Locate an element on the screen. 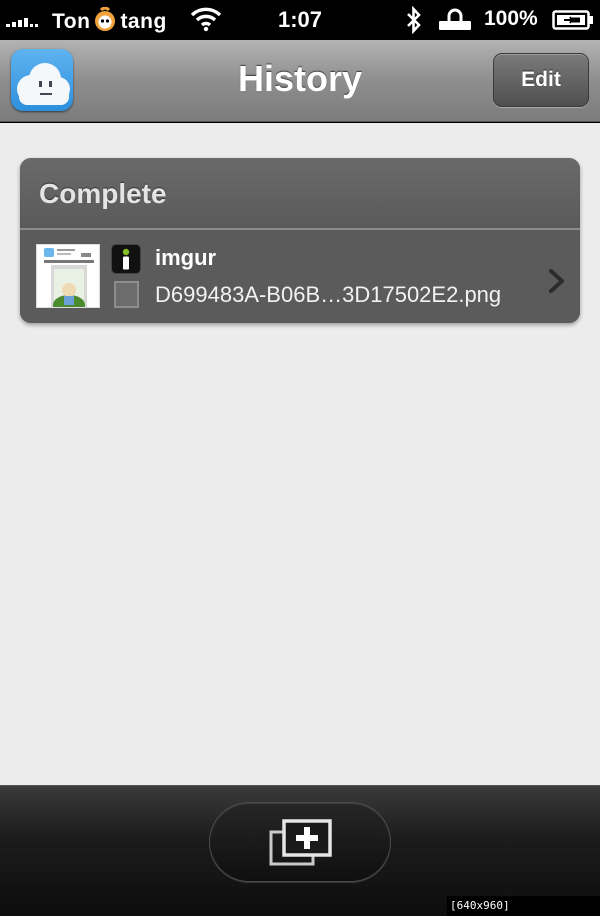 The image size is (600, 916). history-row: imgur D699483A-B06B…3D17502E2.png is located at coordinates (300, 277).